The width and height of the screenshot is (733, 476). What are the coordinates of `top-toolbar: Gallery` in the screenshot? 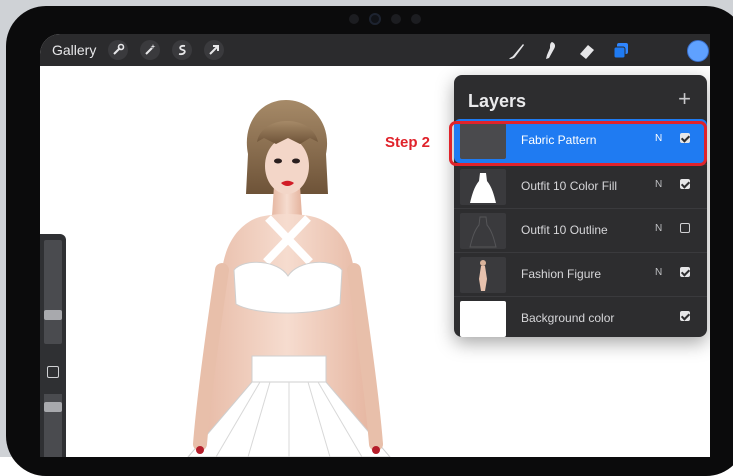 It's located at (375, 50).